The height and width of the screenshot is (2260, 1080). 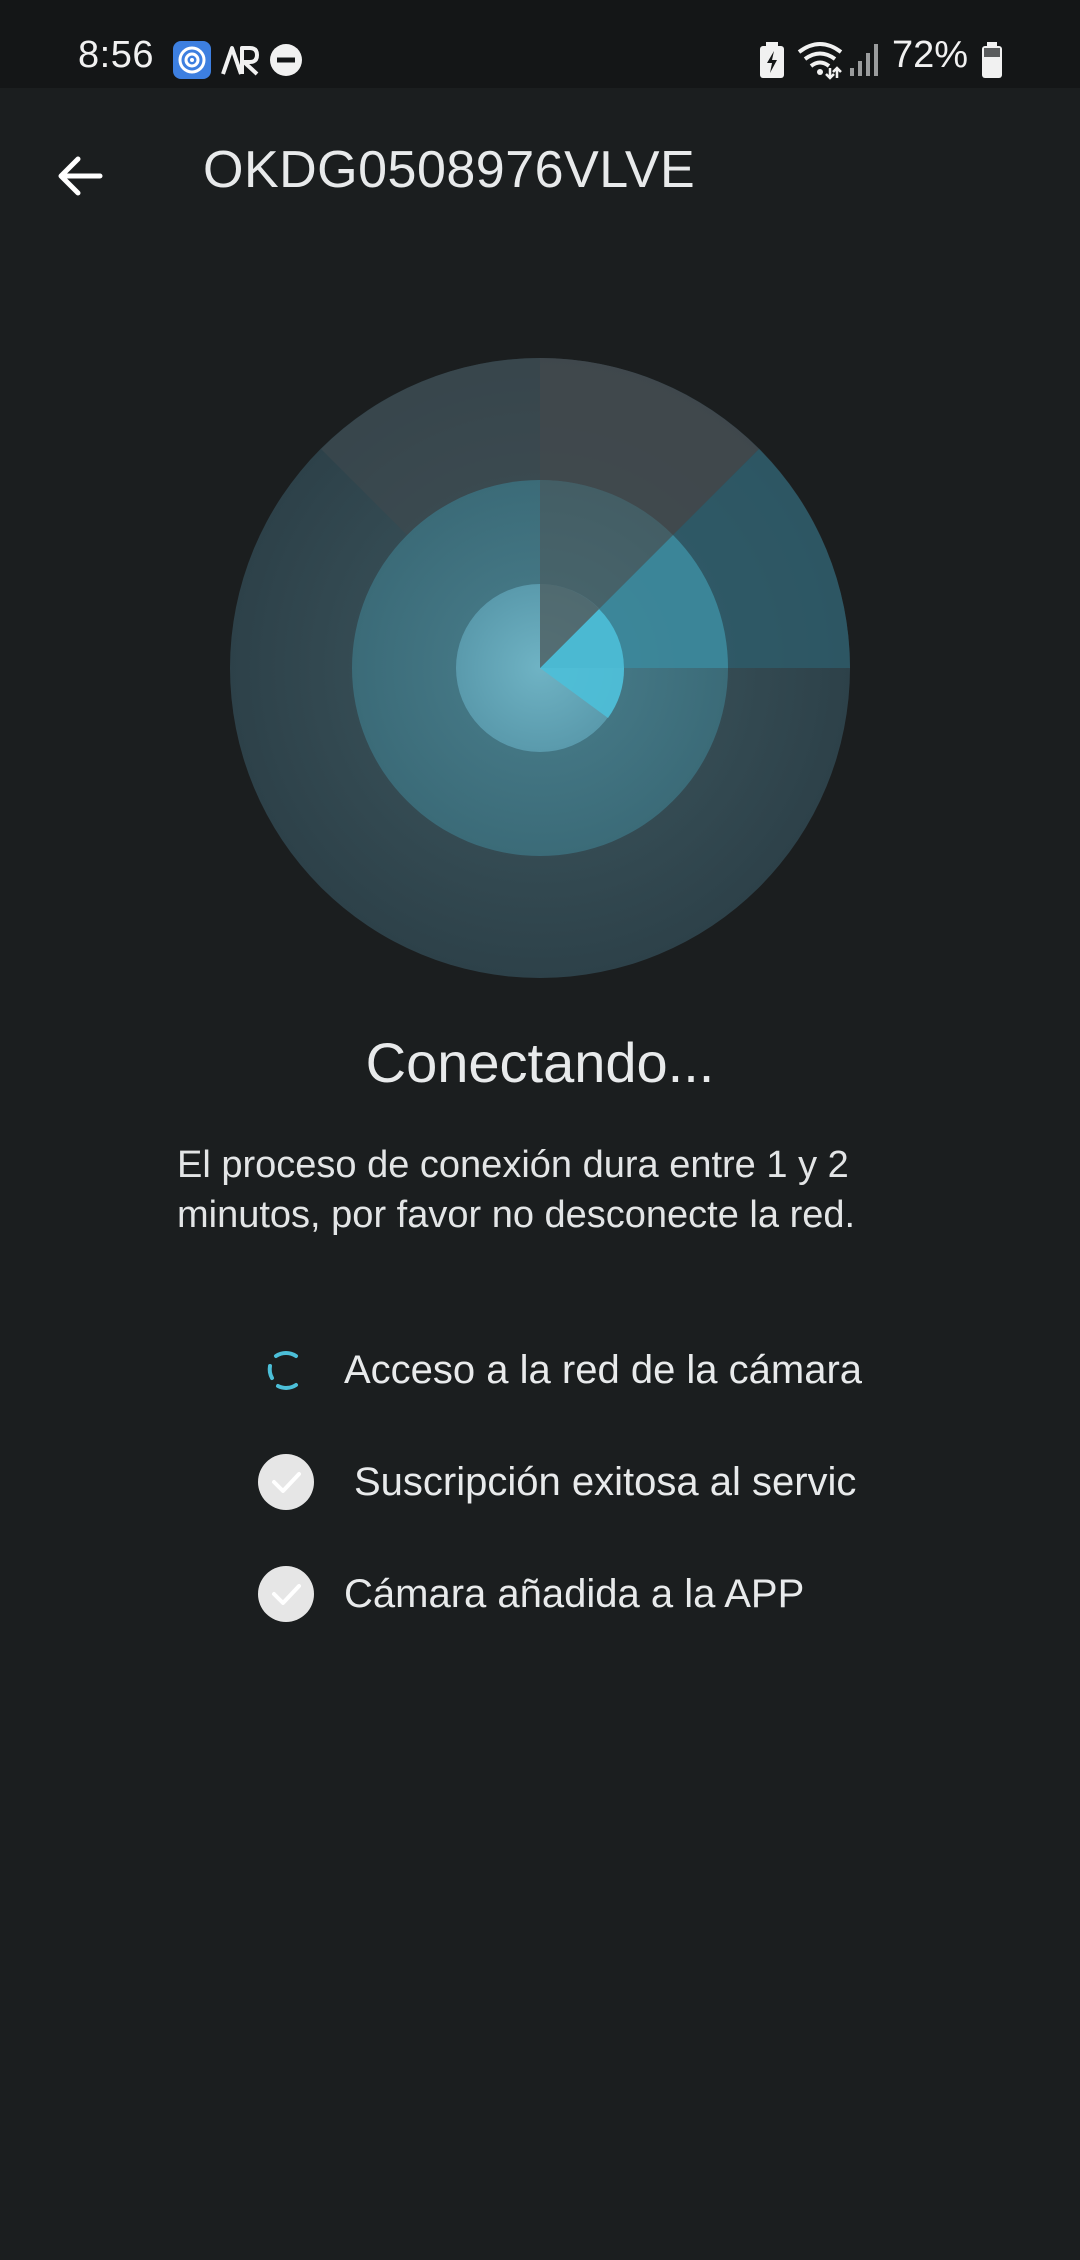 What do you see at coordinates (992, 62) in the screenshot?
I see `battery-icon` at bounding box center [992, 62].